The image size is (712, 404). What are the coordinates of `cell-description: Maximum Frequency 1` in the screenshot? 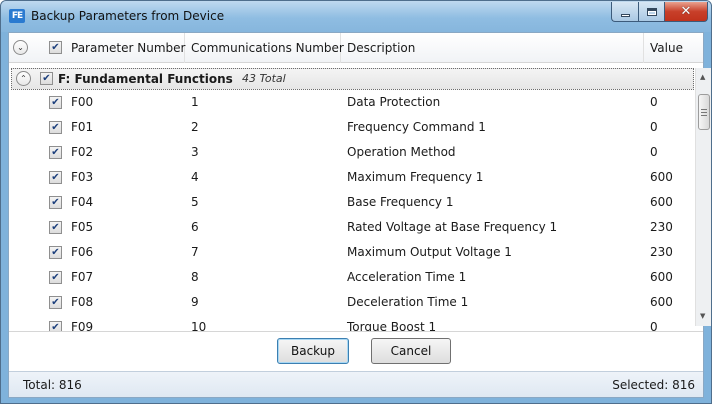 It's located at (415, 177).